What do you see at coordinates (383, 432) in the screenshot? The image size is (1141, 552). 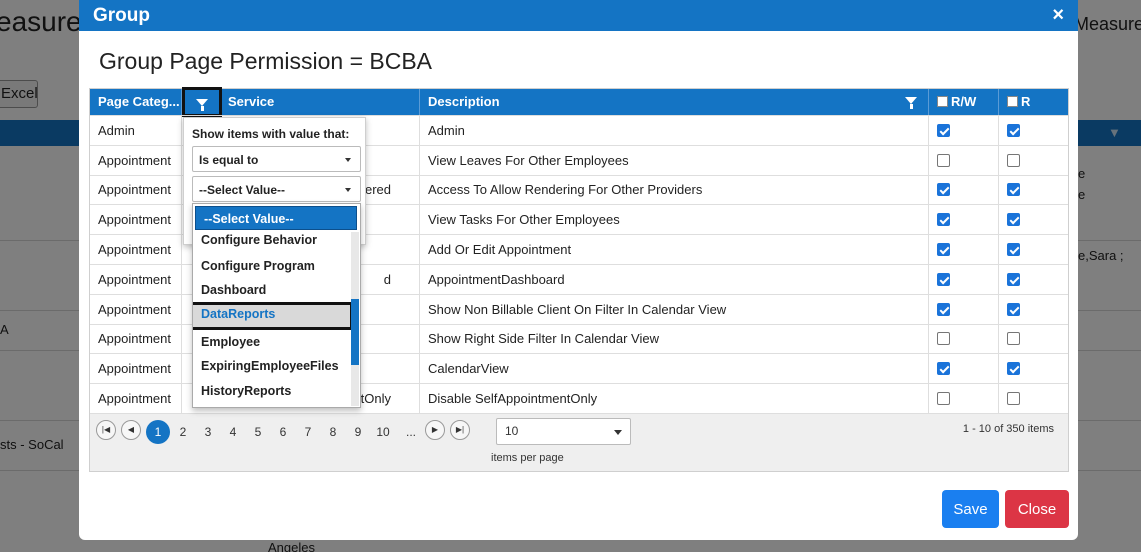 I see `page-number-10: 10` at bounding box center [383, 432].